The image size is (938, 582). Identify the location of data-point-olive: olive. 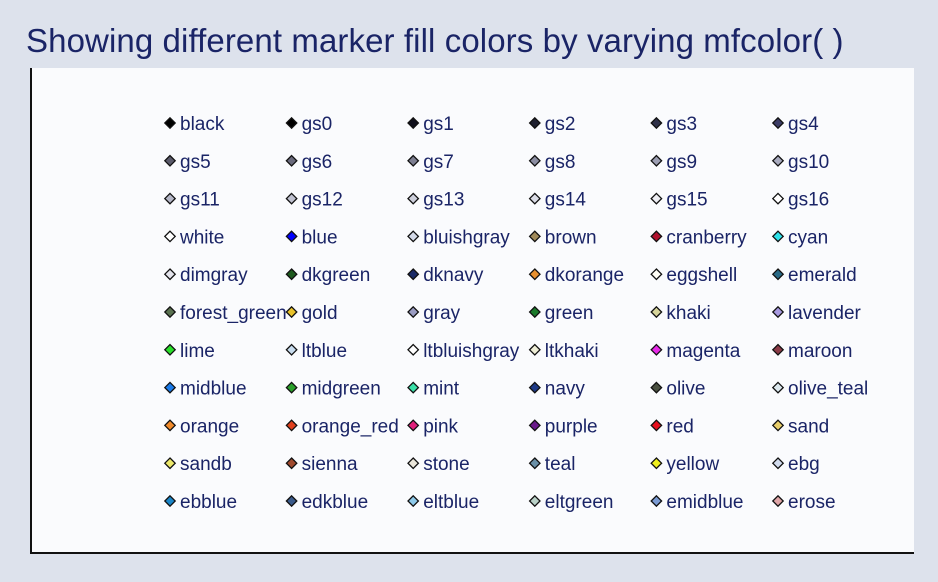
(677, 389).